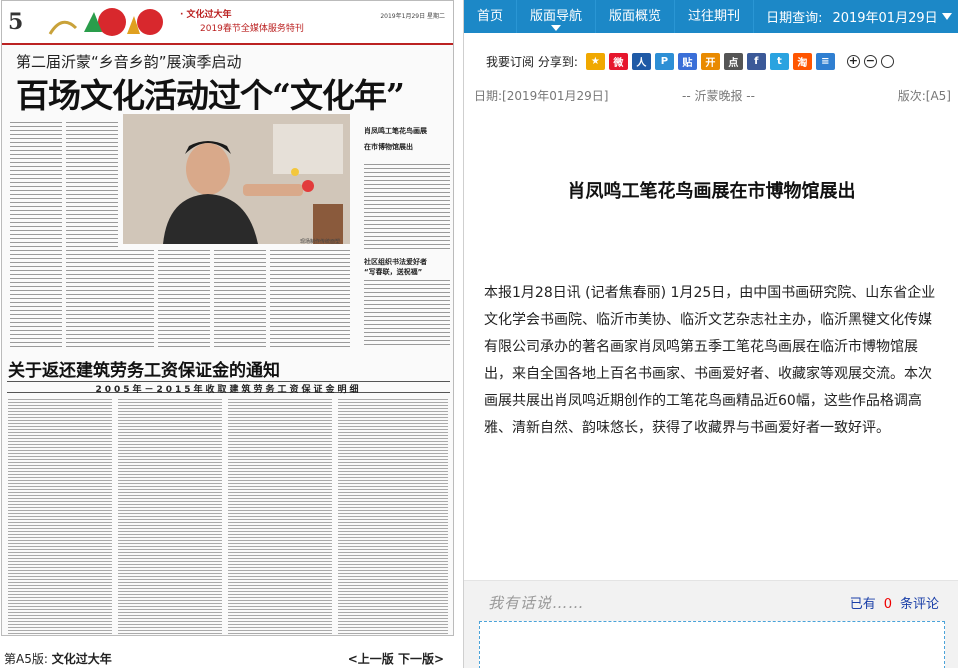  I want to click on tieba-icon: 贴, so click(687, 61).